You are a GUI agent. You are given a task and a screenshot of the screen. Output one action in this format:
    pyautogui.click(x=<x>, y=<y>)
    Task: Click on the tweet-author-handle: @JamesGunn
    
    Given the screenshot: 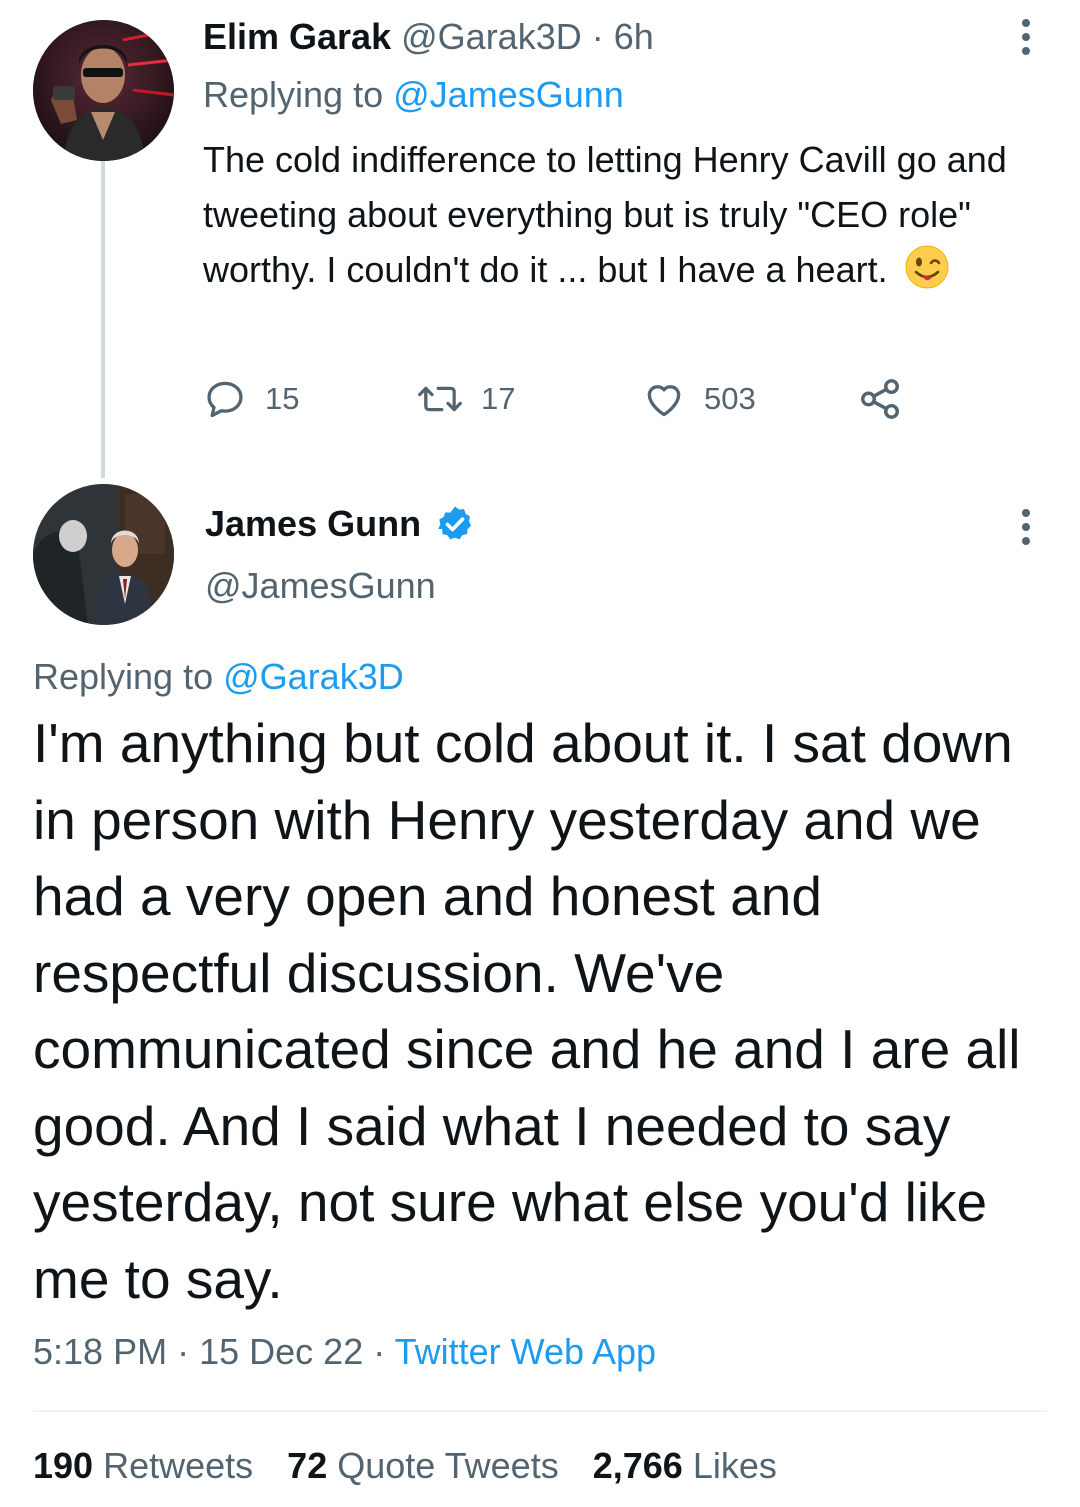 What is the action you would take?
    pyautogui.click(x=320, y=586)
    